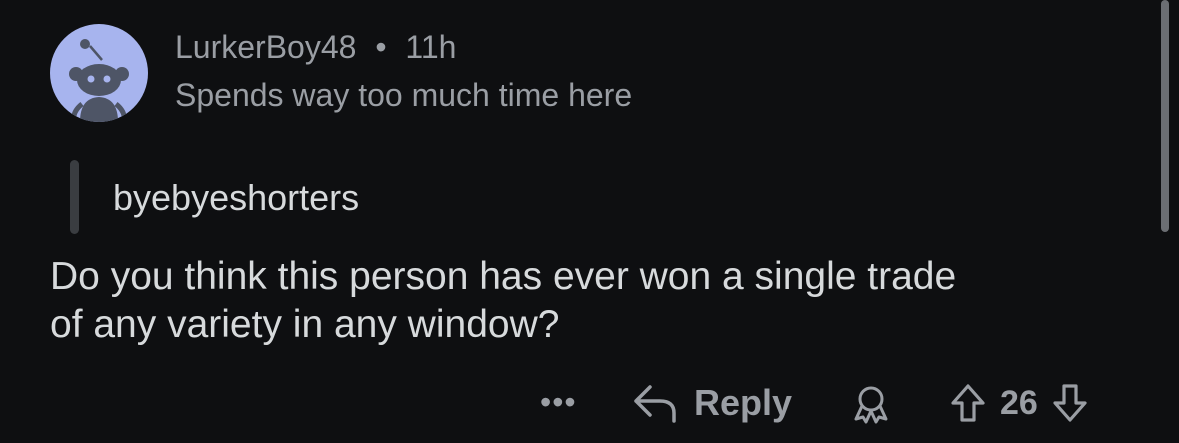 The image size is (1179, 443). What do you see at coordinates (404, 95) in the screenshot?
I see `user-flair: Spends way too much time here` at bounding box center [404, 95].